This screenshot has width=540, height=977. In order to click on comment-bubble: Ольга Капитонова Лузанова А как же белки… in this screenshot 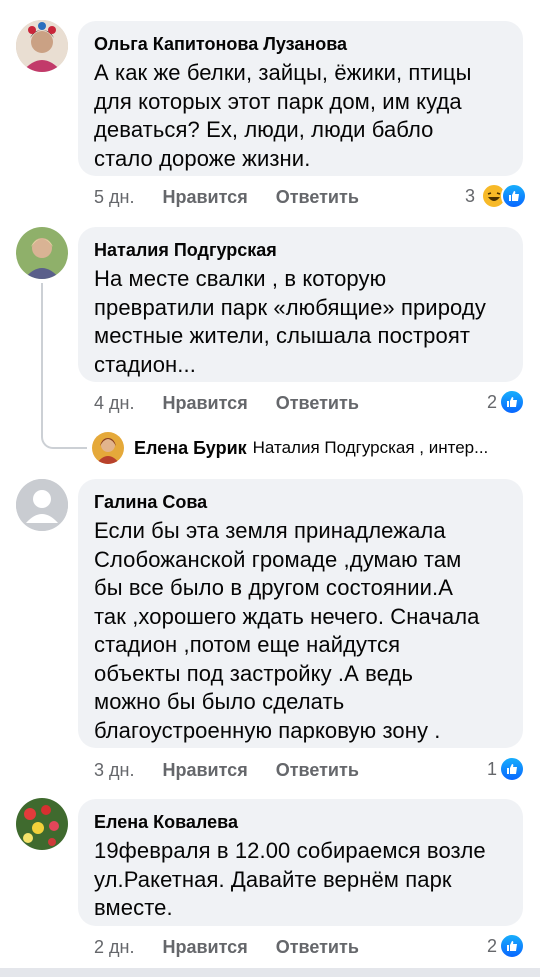, I will do `click(300, 98)`.